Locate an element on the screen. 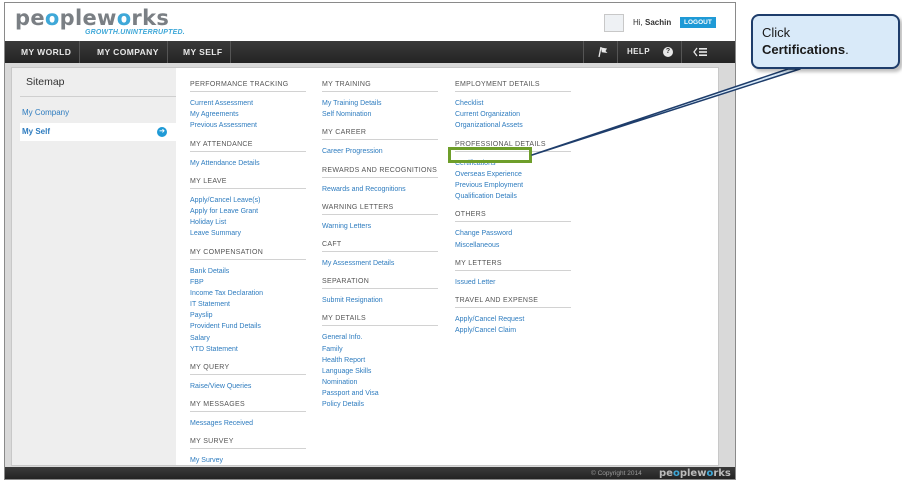 The image size is (902, 483). user-greeting: Hi, Sachin is located at coordinates (652, 22).